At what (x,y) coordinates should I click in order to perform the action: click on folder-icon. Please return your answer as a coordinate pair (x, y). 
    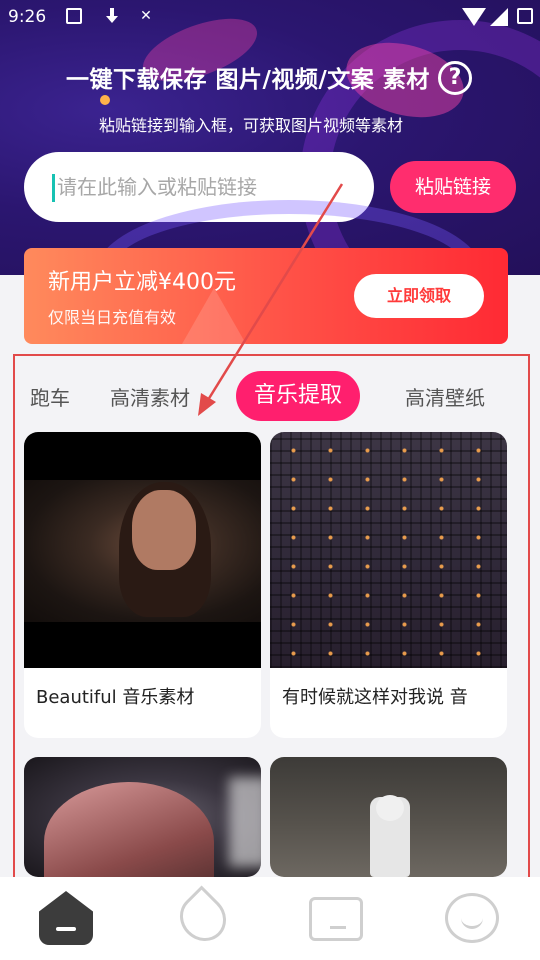
    Looking at the image, I should click on (337, 920).